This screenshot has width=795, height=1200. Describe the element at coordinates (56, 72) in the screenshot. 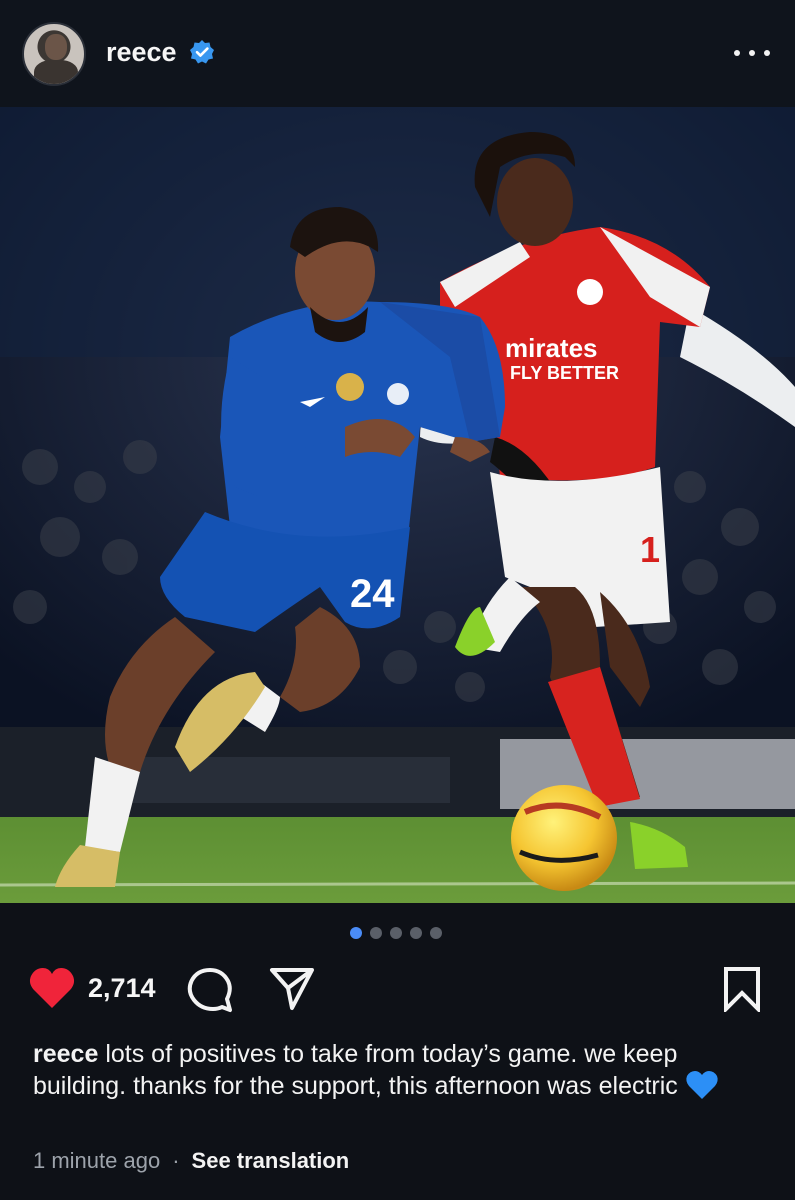

I see `avatar-body` at that location.